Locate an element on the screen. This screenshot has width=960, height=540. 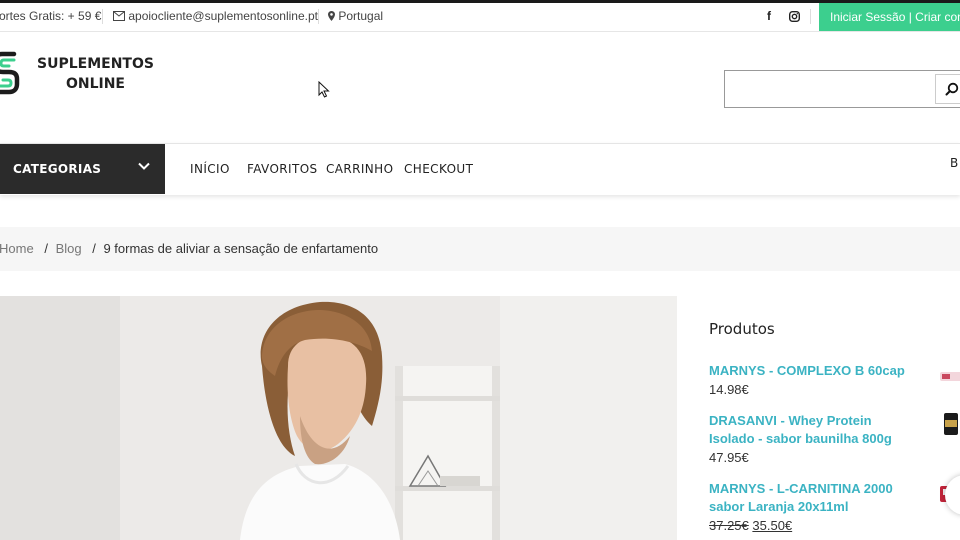
nav-link-favoritos: FAVORITOS is located at coordinates (282, 169).